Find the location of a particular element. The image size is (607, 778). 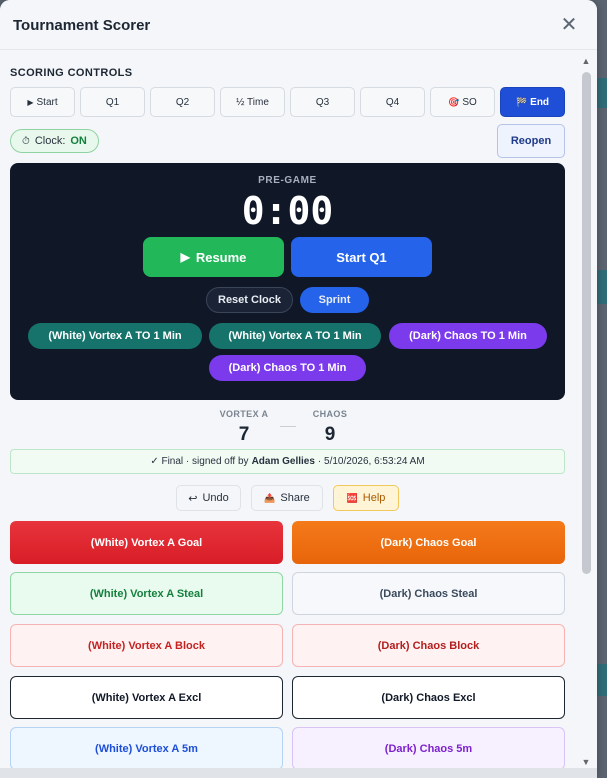

clock-display: 0:00 is located at coordinates (287, 211).